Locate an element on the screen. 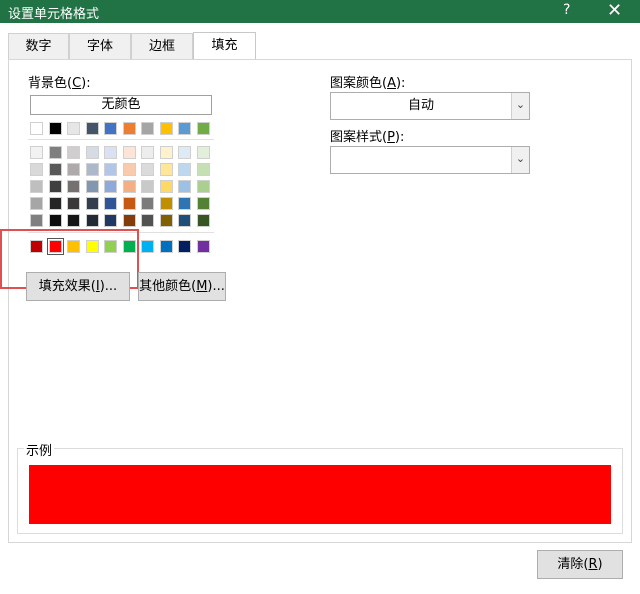 The width and height of the screenshot is (640, 594). clear-button: 清除(R) is located at coordinates (580, 564).